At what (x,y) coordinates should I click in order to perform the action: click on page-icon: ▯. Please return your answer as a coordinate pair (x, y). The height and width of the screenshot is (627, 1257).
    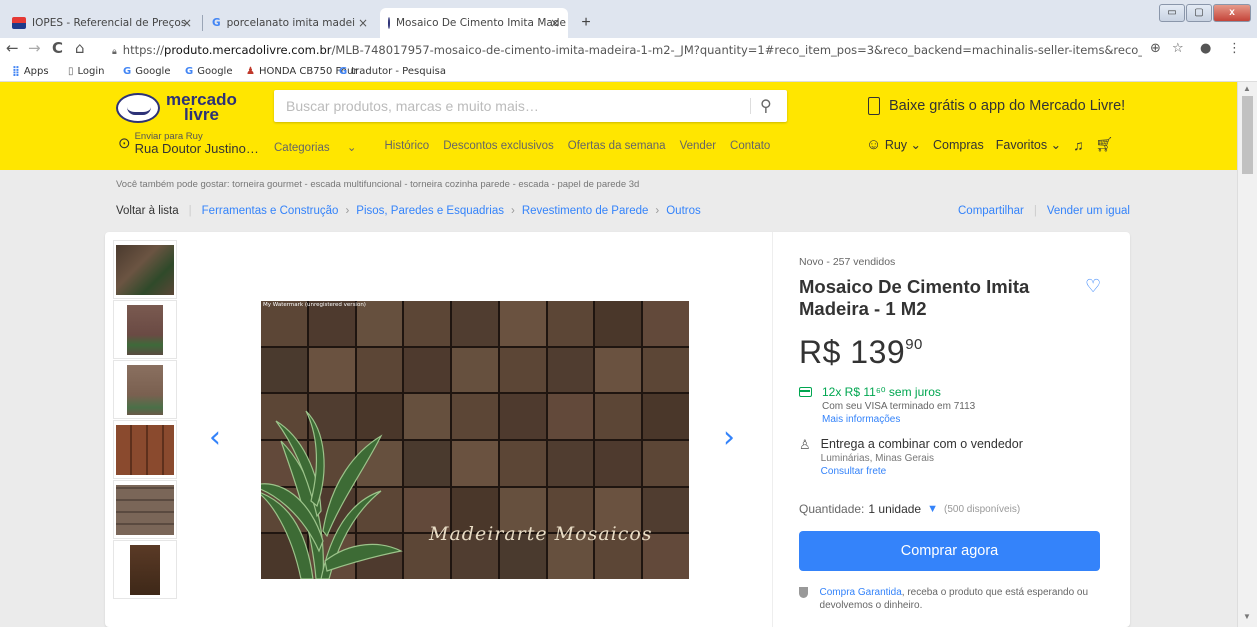
    Looking at the image, I should click on (71, 71).